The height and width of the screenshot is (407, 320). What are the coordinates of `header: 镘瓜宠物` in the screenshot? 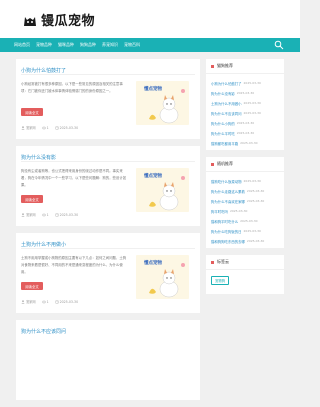 It's located at (150, 19).